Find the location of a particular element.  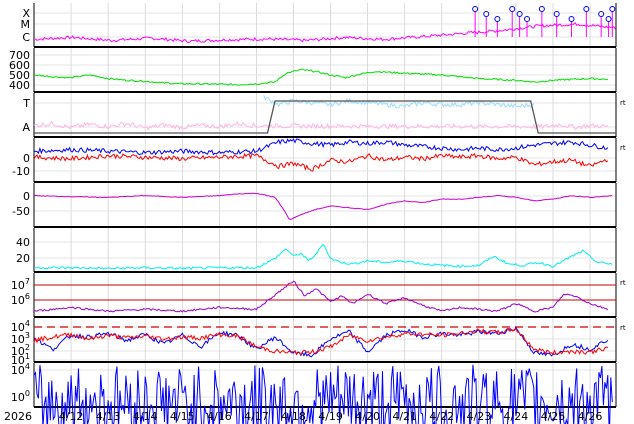

y-tick-label: M is located at coordinates (26, 24).